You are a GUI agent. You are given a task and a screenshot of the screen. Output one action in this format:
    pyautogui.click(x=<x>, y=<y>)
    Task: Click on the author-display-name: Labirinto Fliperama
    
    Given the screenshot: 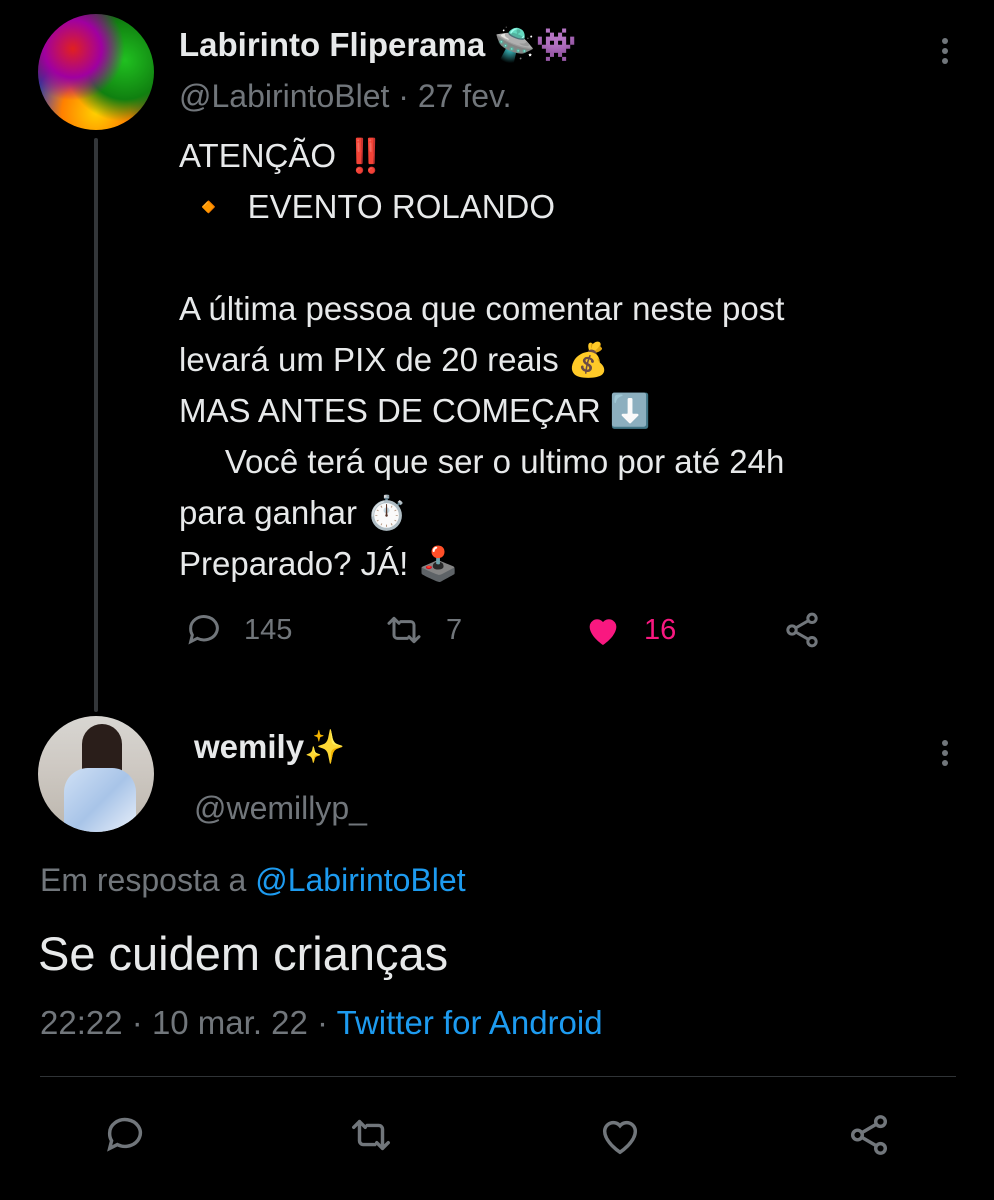 What is the action you would take?
    pyautogui.click(x=332, y=44)
    